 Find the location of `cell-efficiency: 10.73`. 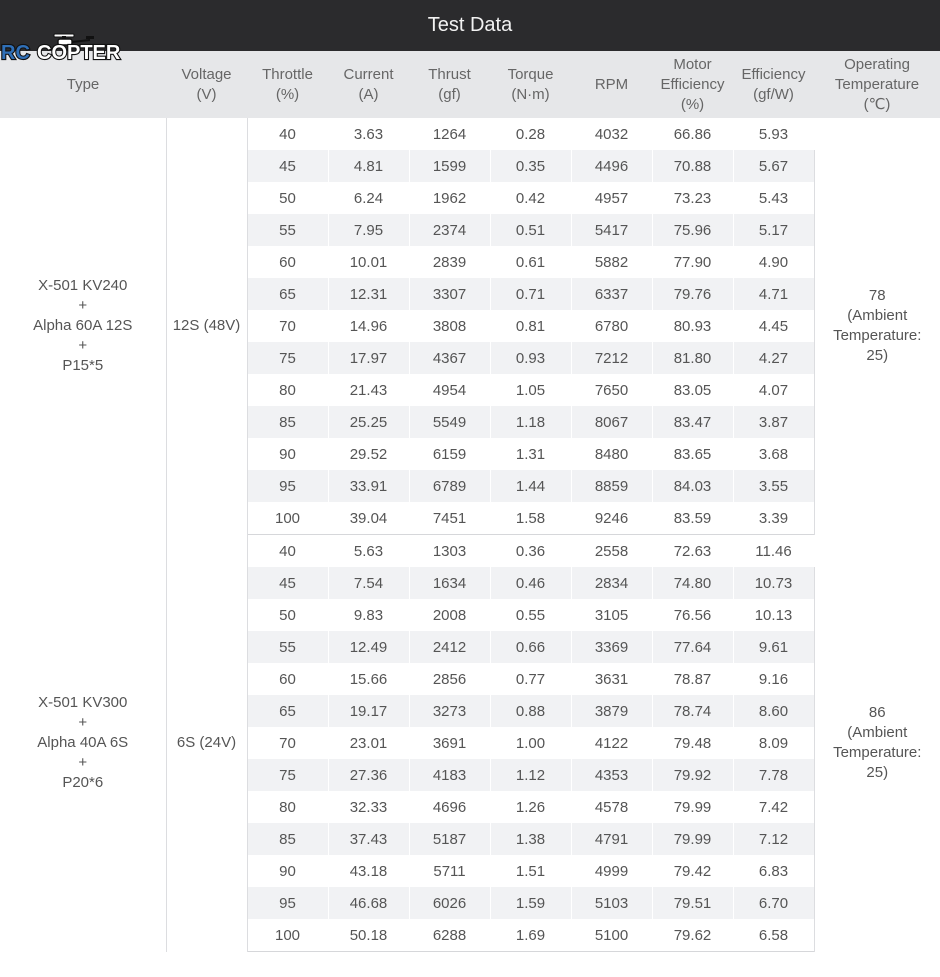

cell-efficiency: 10.73 is located at coordinates (774, 583).